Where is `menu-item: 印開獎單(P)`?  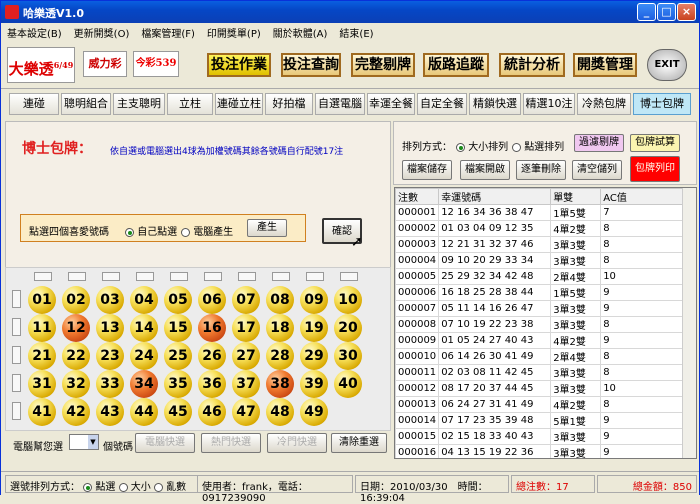
menu-item: 印開獎單(P) is located at coordinates (234, 31).